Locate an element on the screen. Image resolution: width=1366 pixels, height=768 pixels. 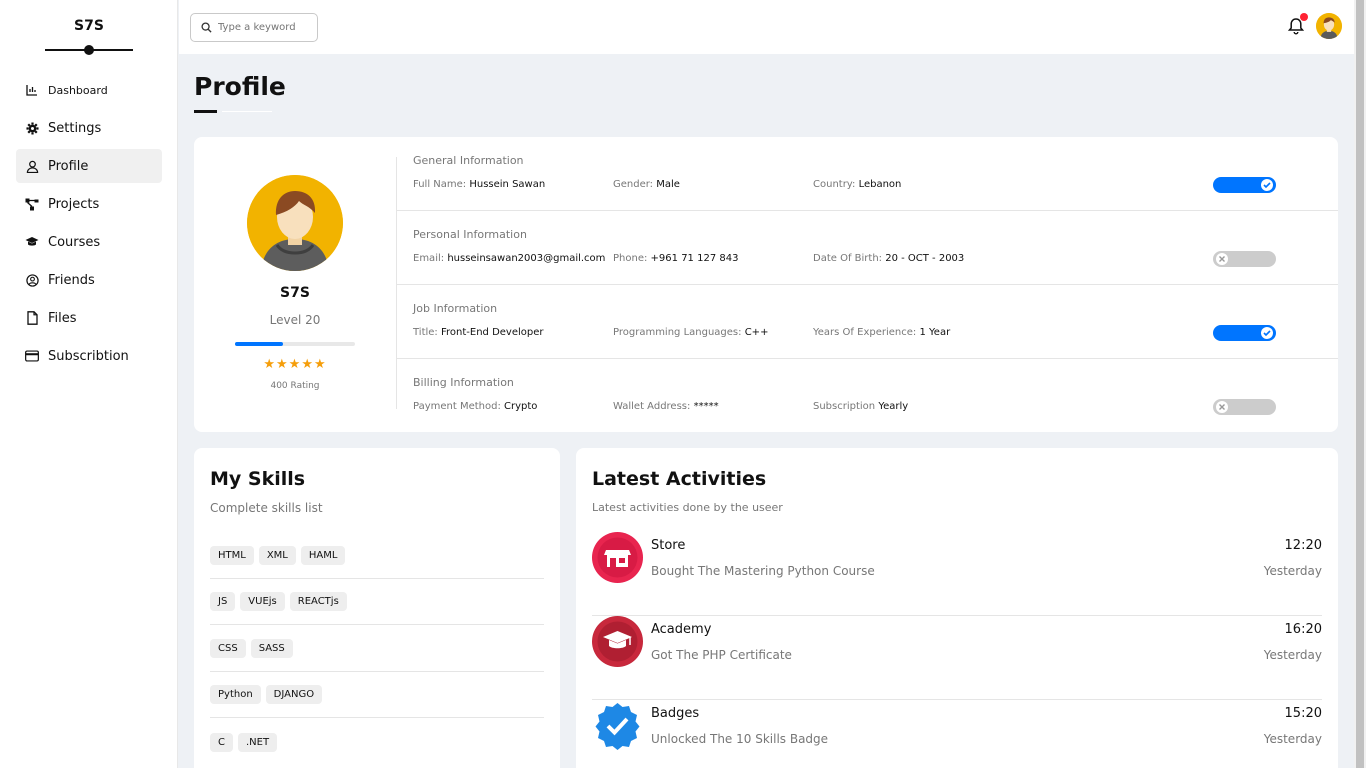
skill-row: Python DJANGO is located at coordinates (377, 695).